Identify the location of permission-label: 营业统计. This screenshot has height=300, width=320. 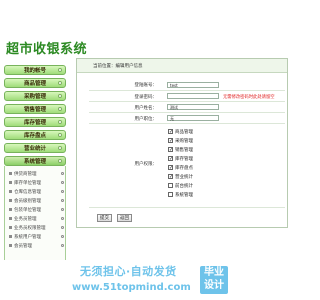
(184, 177).